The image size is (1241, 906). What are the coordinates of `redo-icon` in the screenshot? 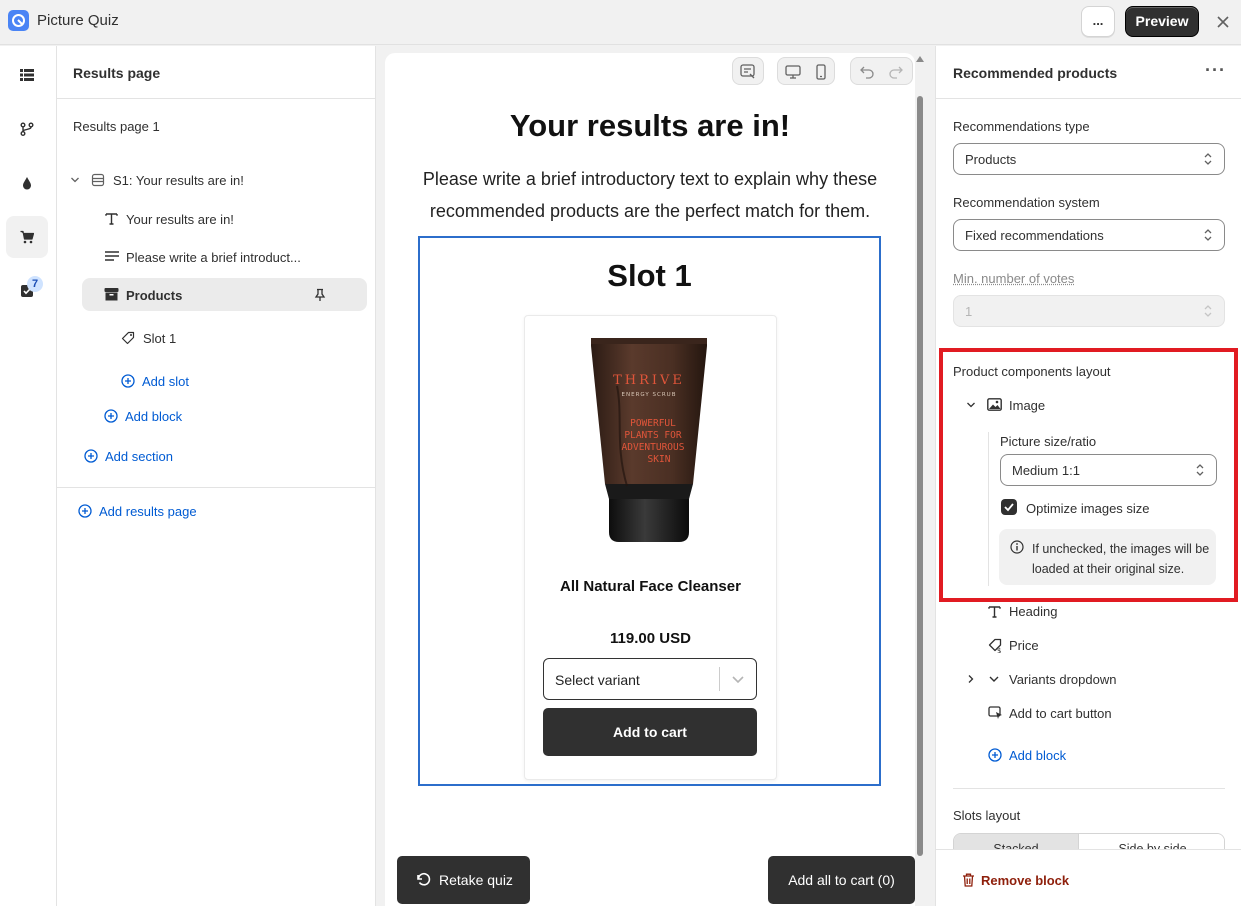 It's located at (896, 72).